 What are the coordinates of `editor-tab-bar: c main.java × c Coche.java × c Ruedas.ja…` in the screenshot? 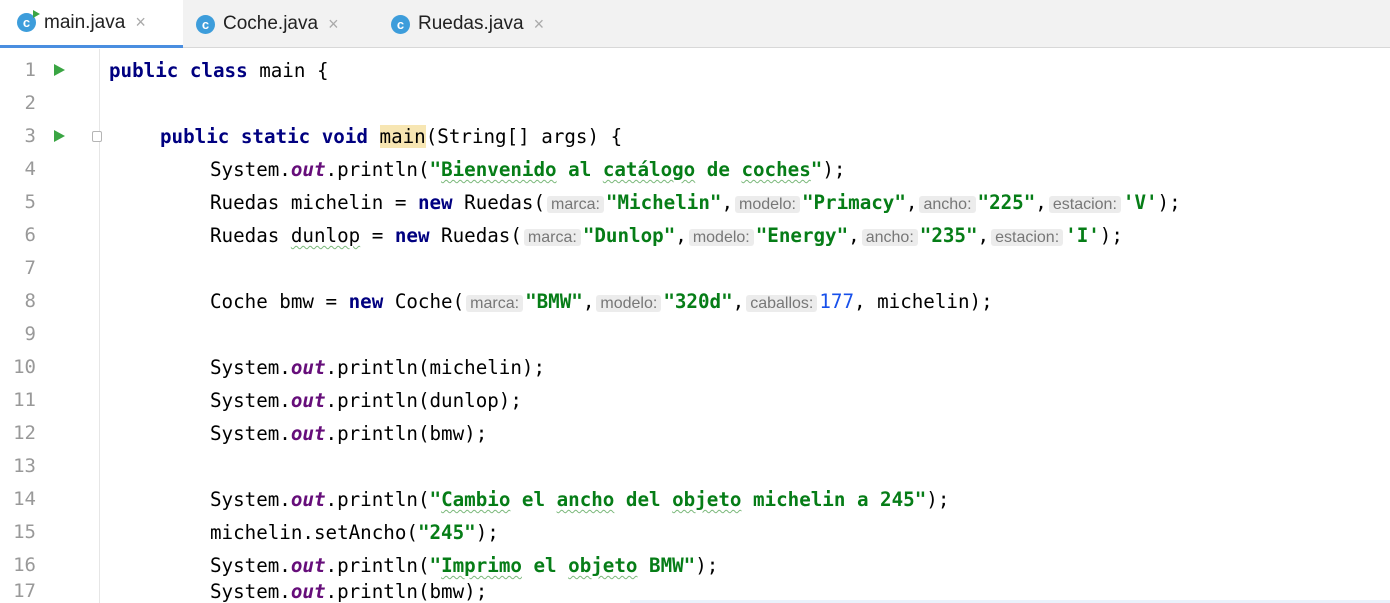 It's located at (695, 24).